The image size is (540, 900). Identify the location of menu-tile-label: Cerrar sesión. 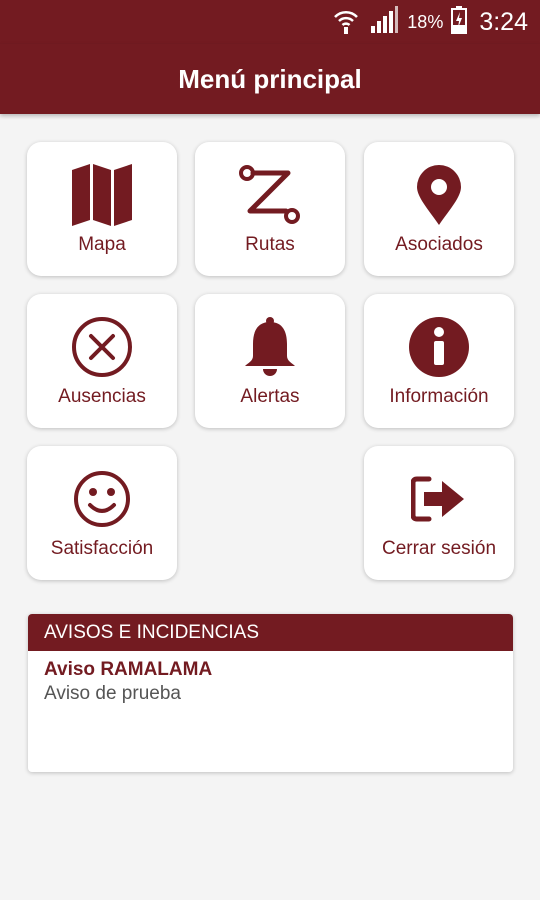
(439, 548).